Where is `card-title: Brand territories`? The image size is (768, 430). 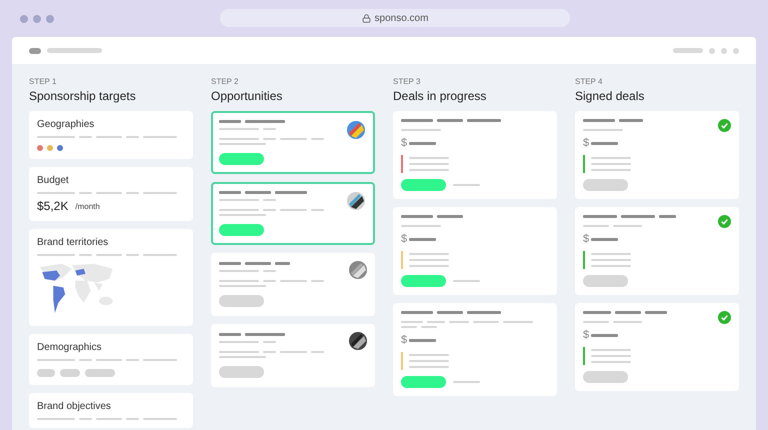
card-title: Brand territories is located at coordinates (73, 242).